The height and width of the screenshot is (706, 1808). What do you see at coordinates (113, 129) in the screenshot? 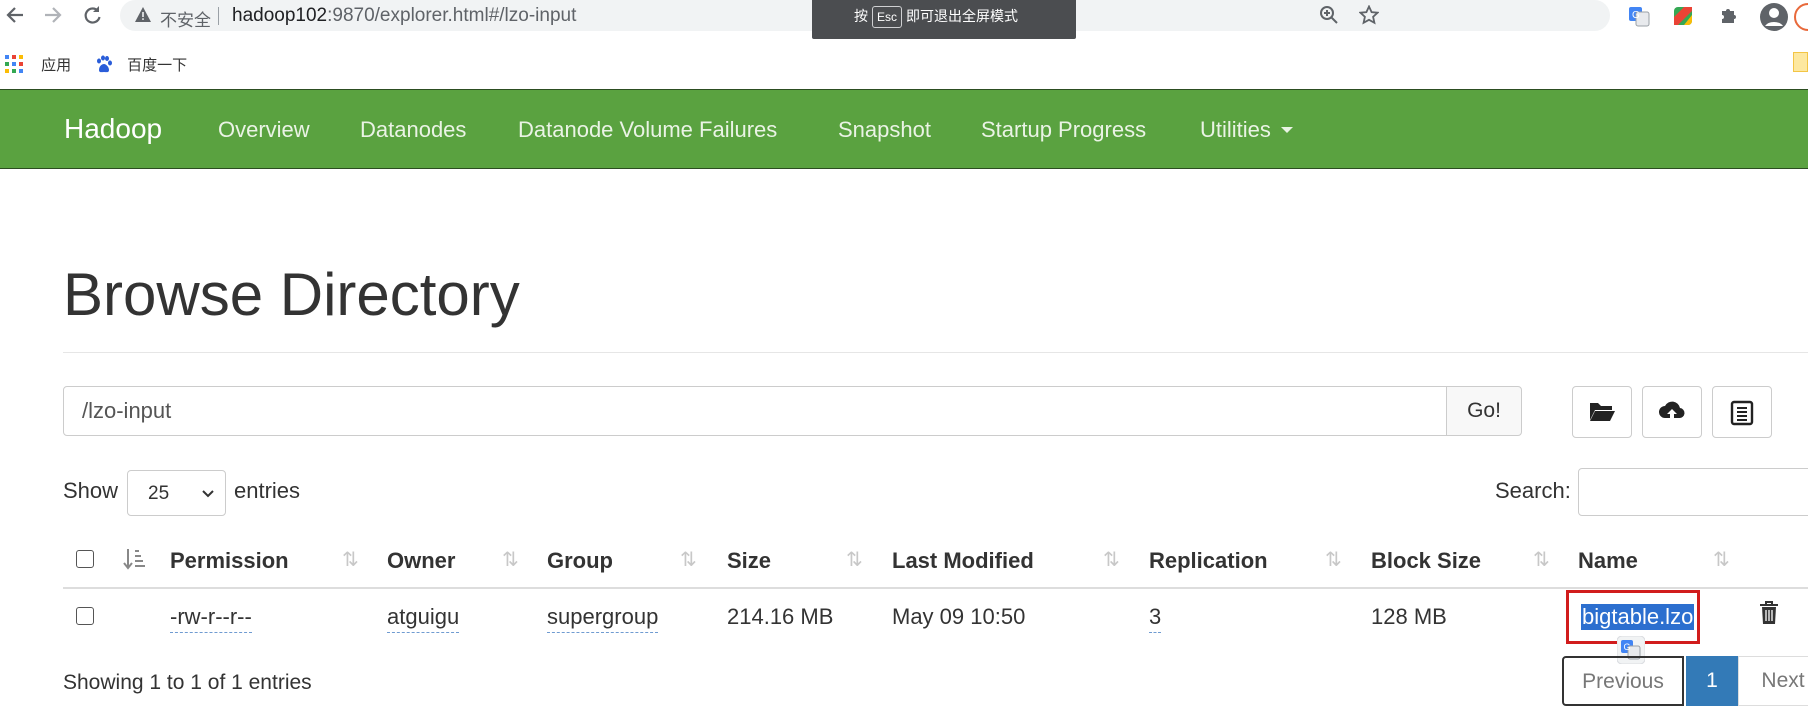
I see `brand-logo: Hadoop` at bounding box center [113, 129].